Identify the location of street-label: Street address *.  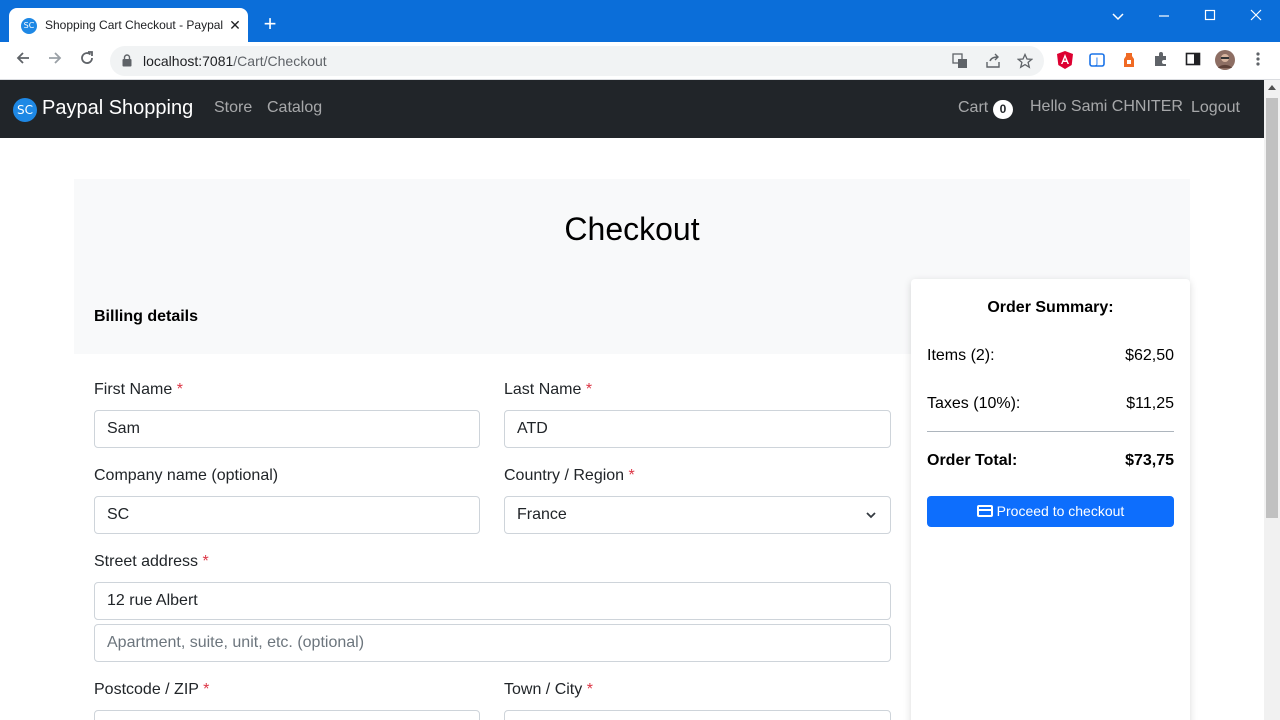
(151, 561).